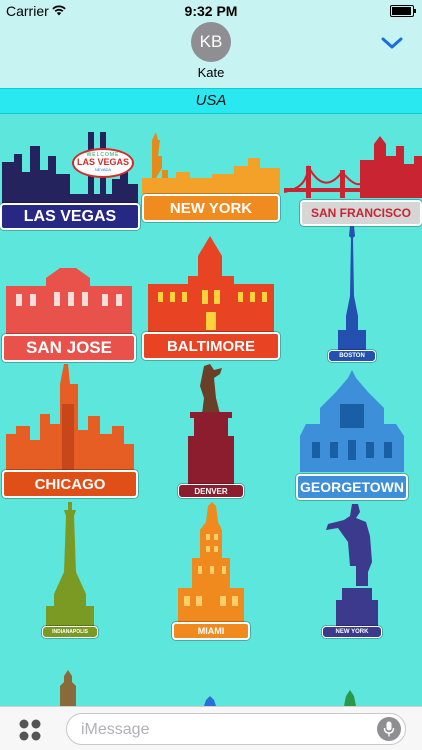 The height and width of the screenshot is (750, 422). What do you see at coordinates (211, 285) in the screenshot?
I see `baltimore-building-illustration` at bounding box center [211, 285].